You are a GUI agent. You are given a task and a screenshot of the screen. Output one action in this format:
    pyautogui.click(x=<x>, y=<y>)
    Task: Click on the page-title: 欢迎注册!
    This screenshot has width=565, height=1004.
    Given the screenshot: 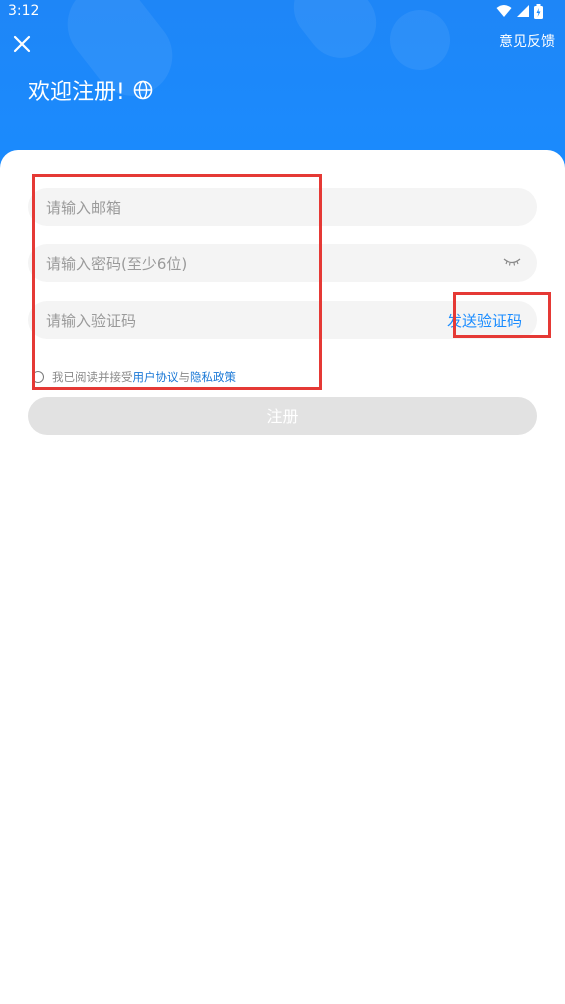 What is the action you would take?
    pyautogui.click(x=90, y=90)
    